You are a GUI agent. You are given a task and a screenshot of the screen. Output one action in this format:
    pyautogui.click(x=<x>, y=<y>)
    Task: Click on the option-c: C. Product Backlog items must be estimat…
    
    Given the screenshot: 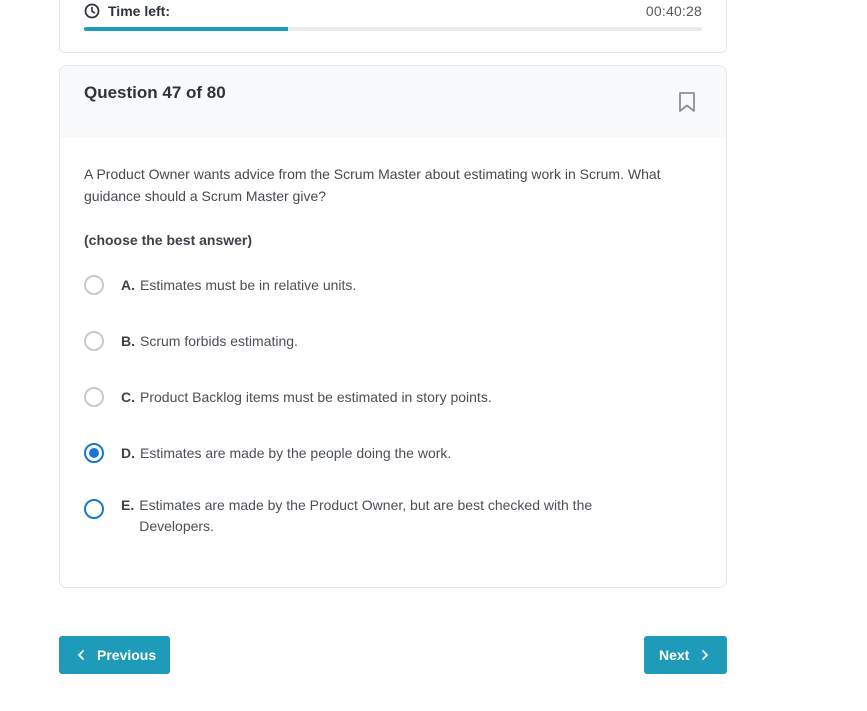 What is the action you would take?
    pyautogui.click(x=384, y=397)
    